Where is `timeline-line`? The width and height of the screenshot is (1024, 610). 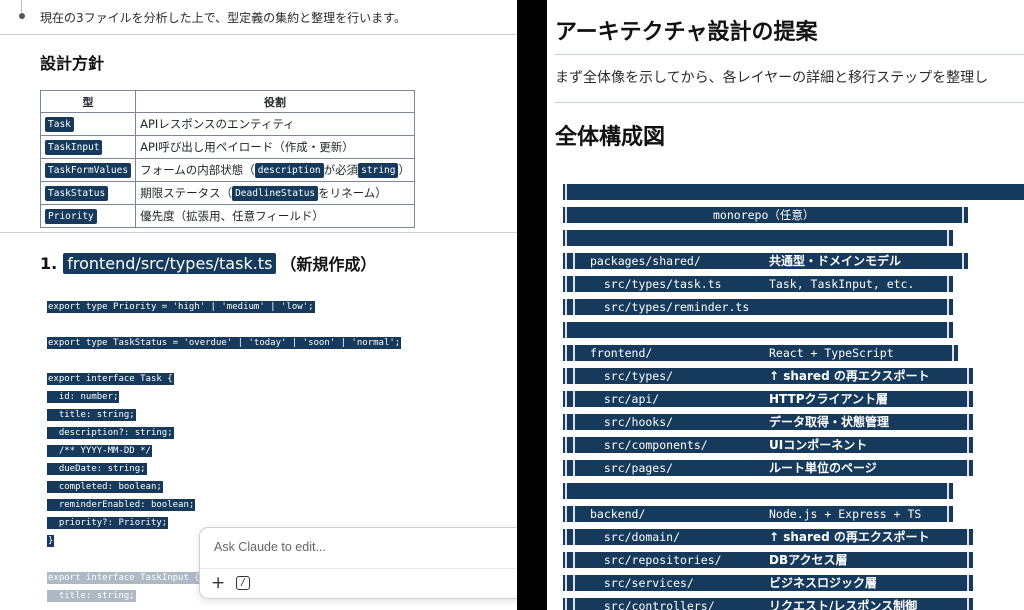
timeline-line is located at coordinates (21, 6).